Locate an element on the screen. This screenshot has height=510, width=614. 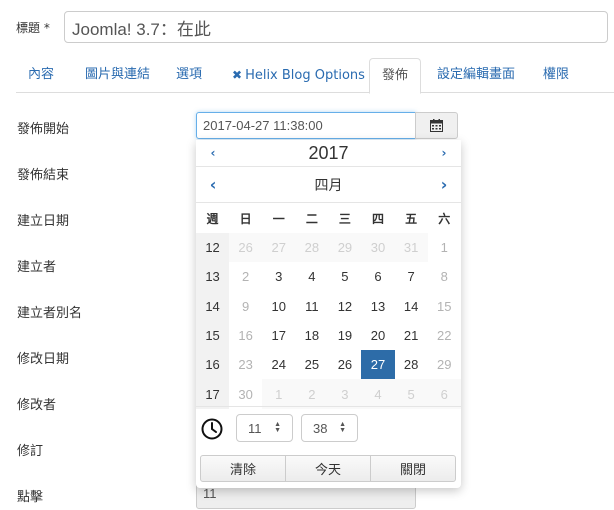
calendar-week-row: 16 23 24 25 26 27 28 29 is located at coordinates (328, 365).